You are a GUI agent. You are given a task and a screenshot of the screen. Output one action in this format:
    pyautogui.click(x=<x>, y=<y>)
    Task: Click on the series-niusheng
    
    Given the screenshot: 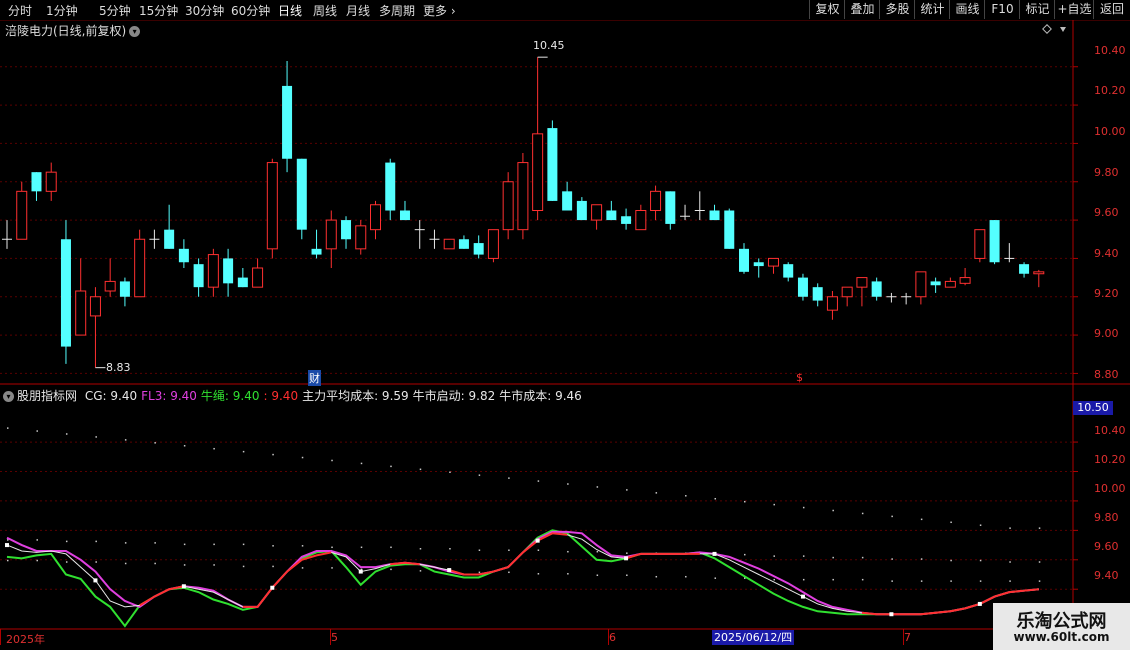 What is the action you would take?
    pyautogui.click(x=522, y=578)
    